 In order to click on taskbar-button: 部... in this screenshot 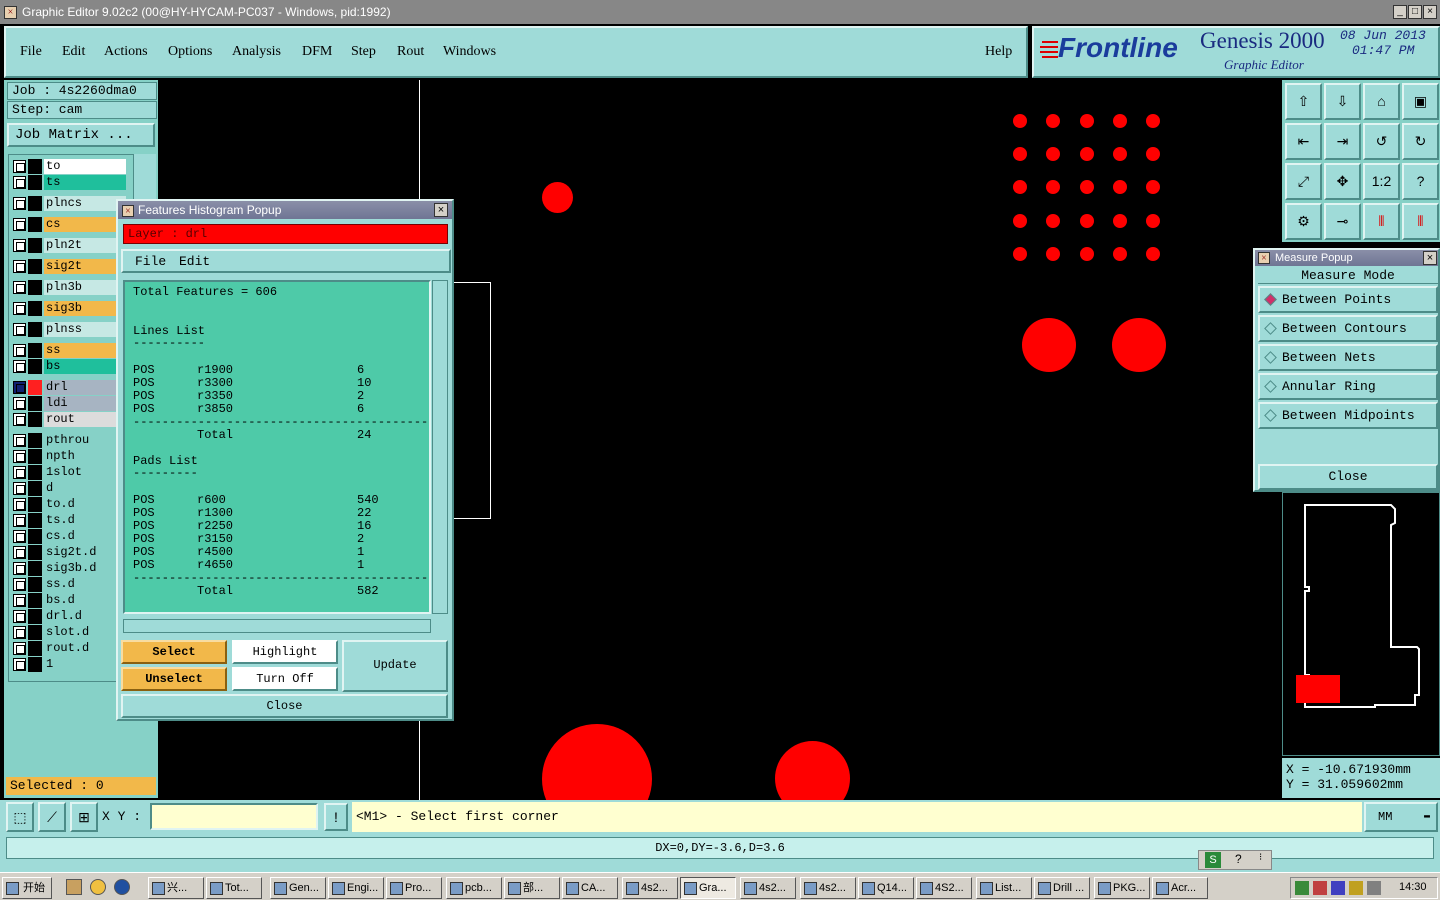, I will do `click(532, 888)`.